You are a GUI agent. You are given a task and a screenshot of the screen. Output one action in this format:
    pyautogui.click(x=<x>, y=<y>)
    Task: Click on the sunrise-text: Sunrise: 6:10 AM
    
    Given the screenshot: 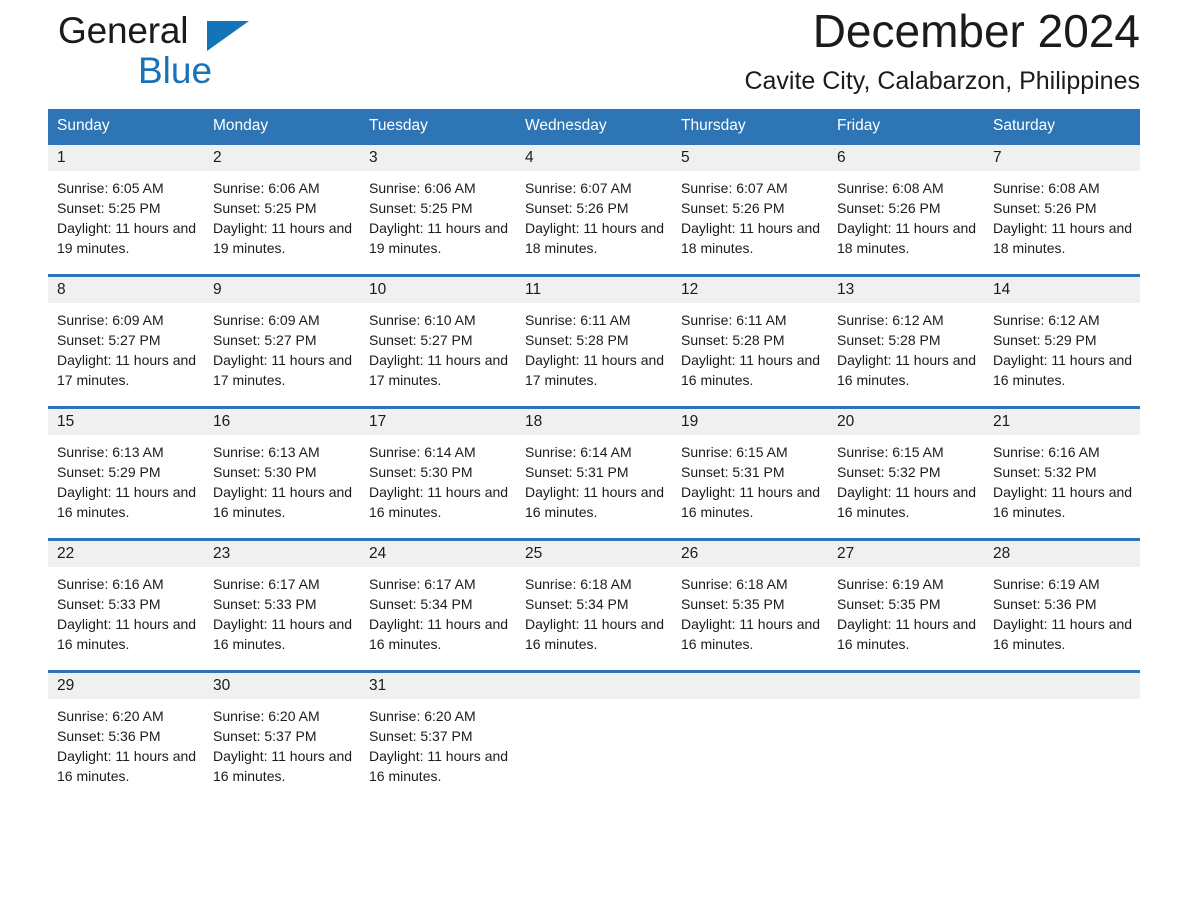 What is the action you would take?
    pyautogui.click(x=422, y=320)
    